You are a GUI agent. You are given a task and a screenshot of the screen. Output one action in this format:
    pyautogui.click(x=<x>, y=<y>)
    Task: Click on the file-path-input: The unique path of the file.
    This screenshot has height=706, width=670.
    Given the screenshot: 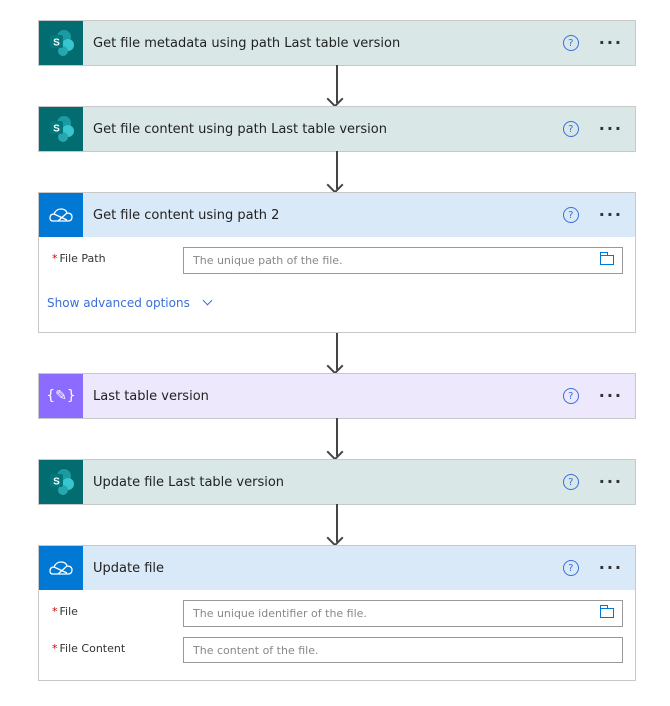 What is the action you would take?
    pyautogui.click(x=403, y=260)
    